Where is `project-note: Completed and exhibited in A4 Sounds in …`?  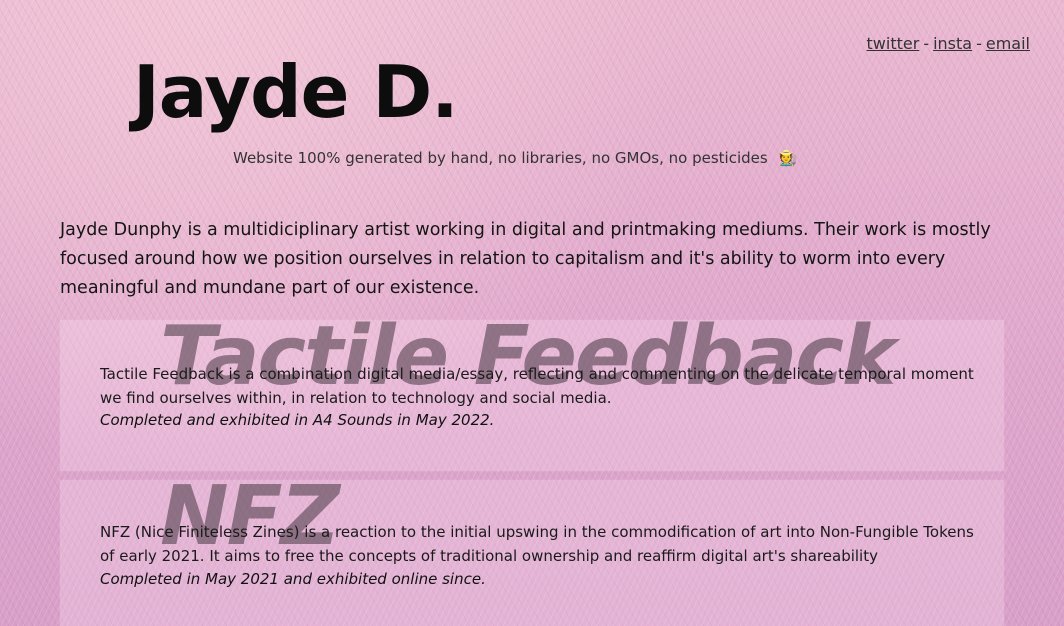
project-note: Completed and exhibited in A4 Sounds in … is located at coordinates (297, 420).